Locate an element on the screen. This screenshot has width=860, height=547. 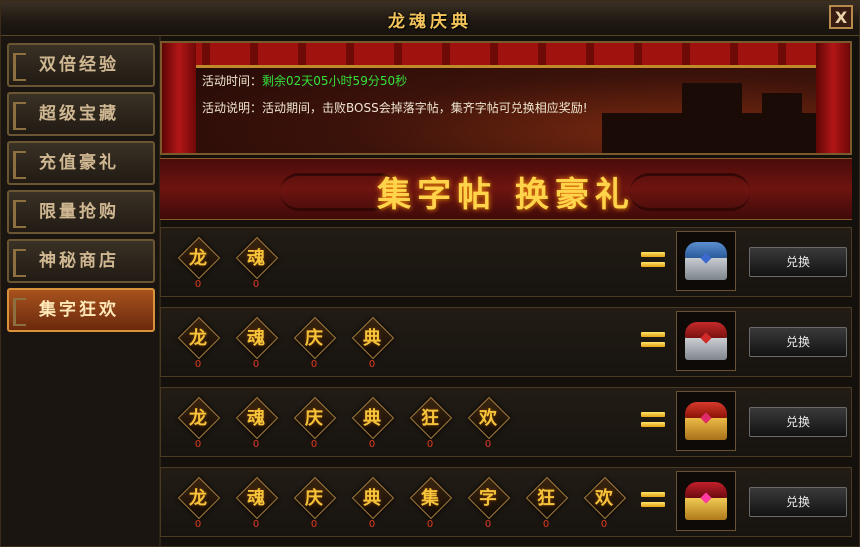
tab-label: 充值豪礼 is located at coordinates (79, 163).